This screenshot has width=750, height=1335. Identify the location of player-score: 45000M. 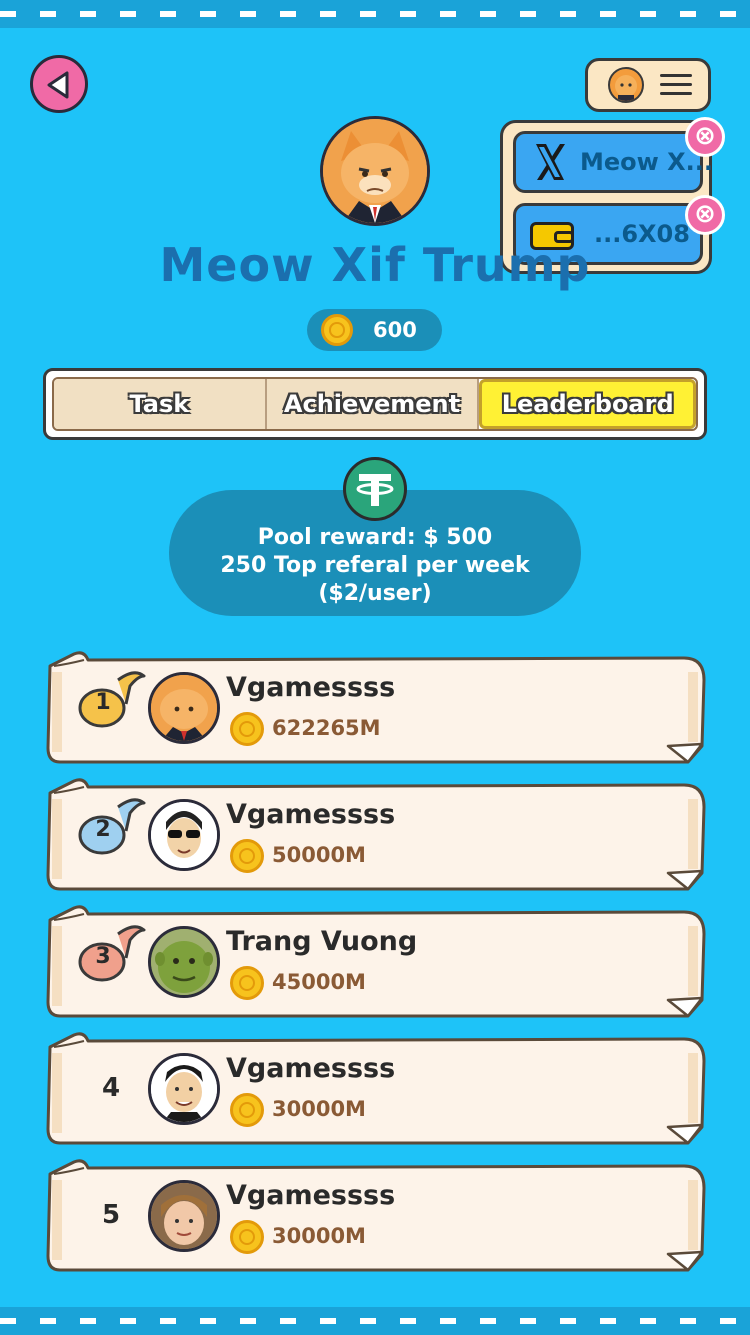
(319, 982).